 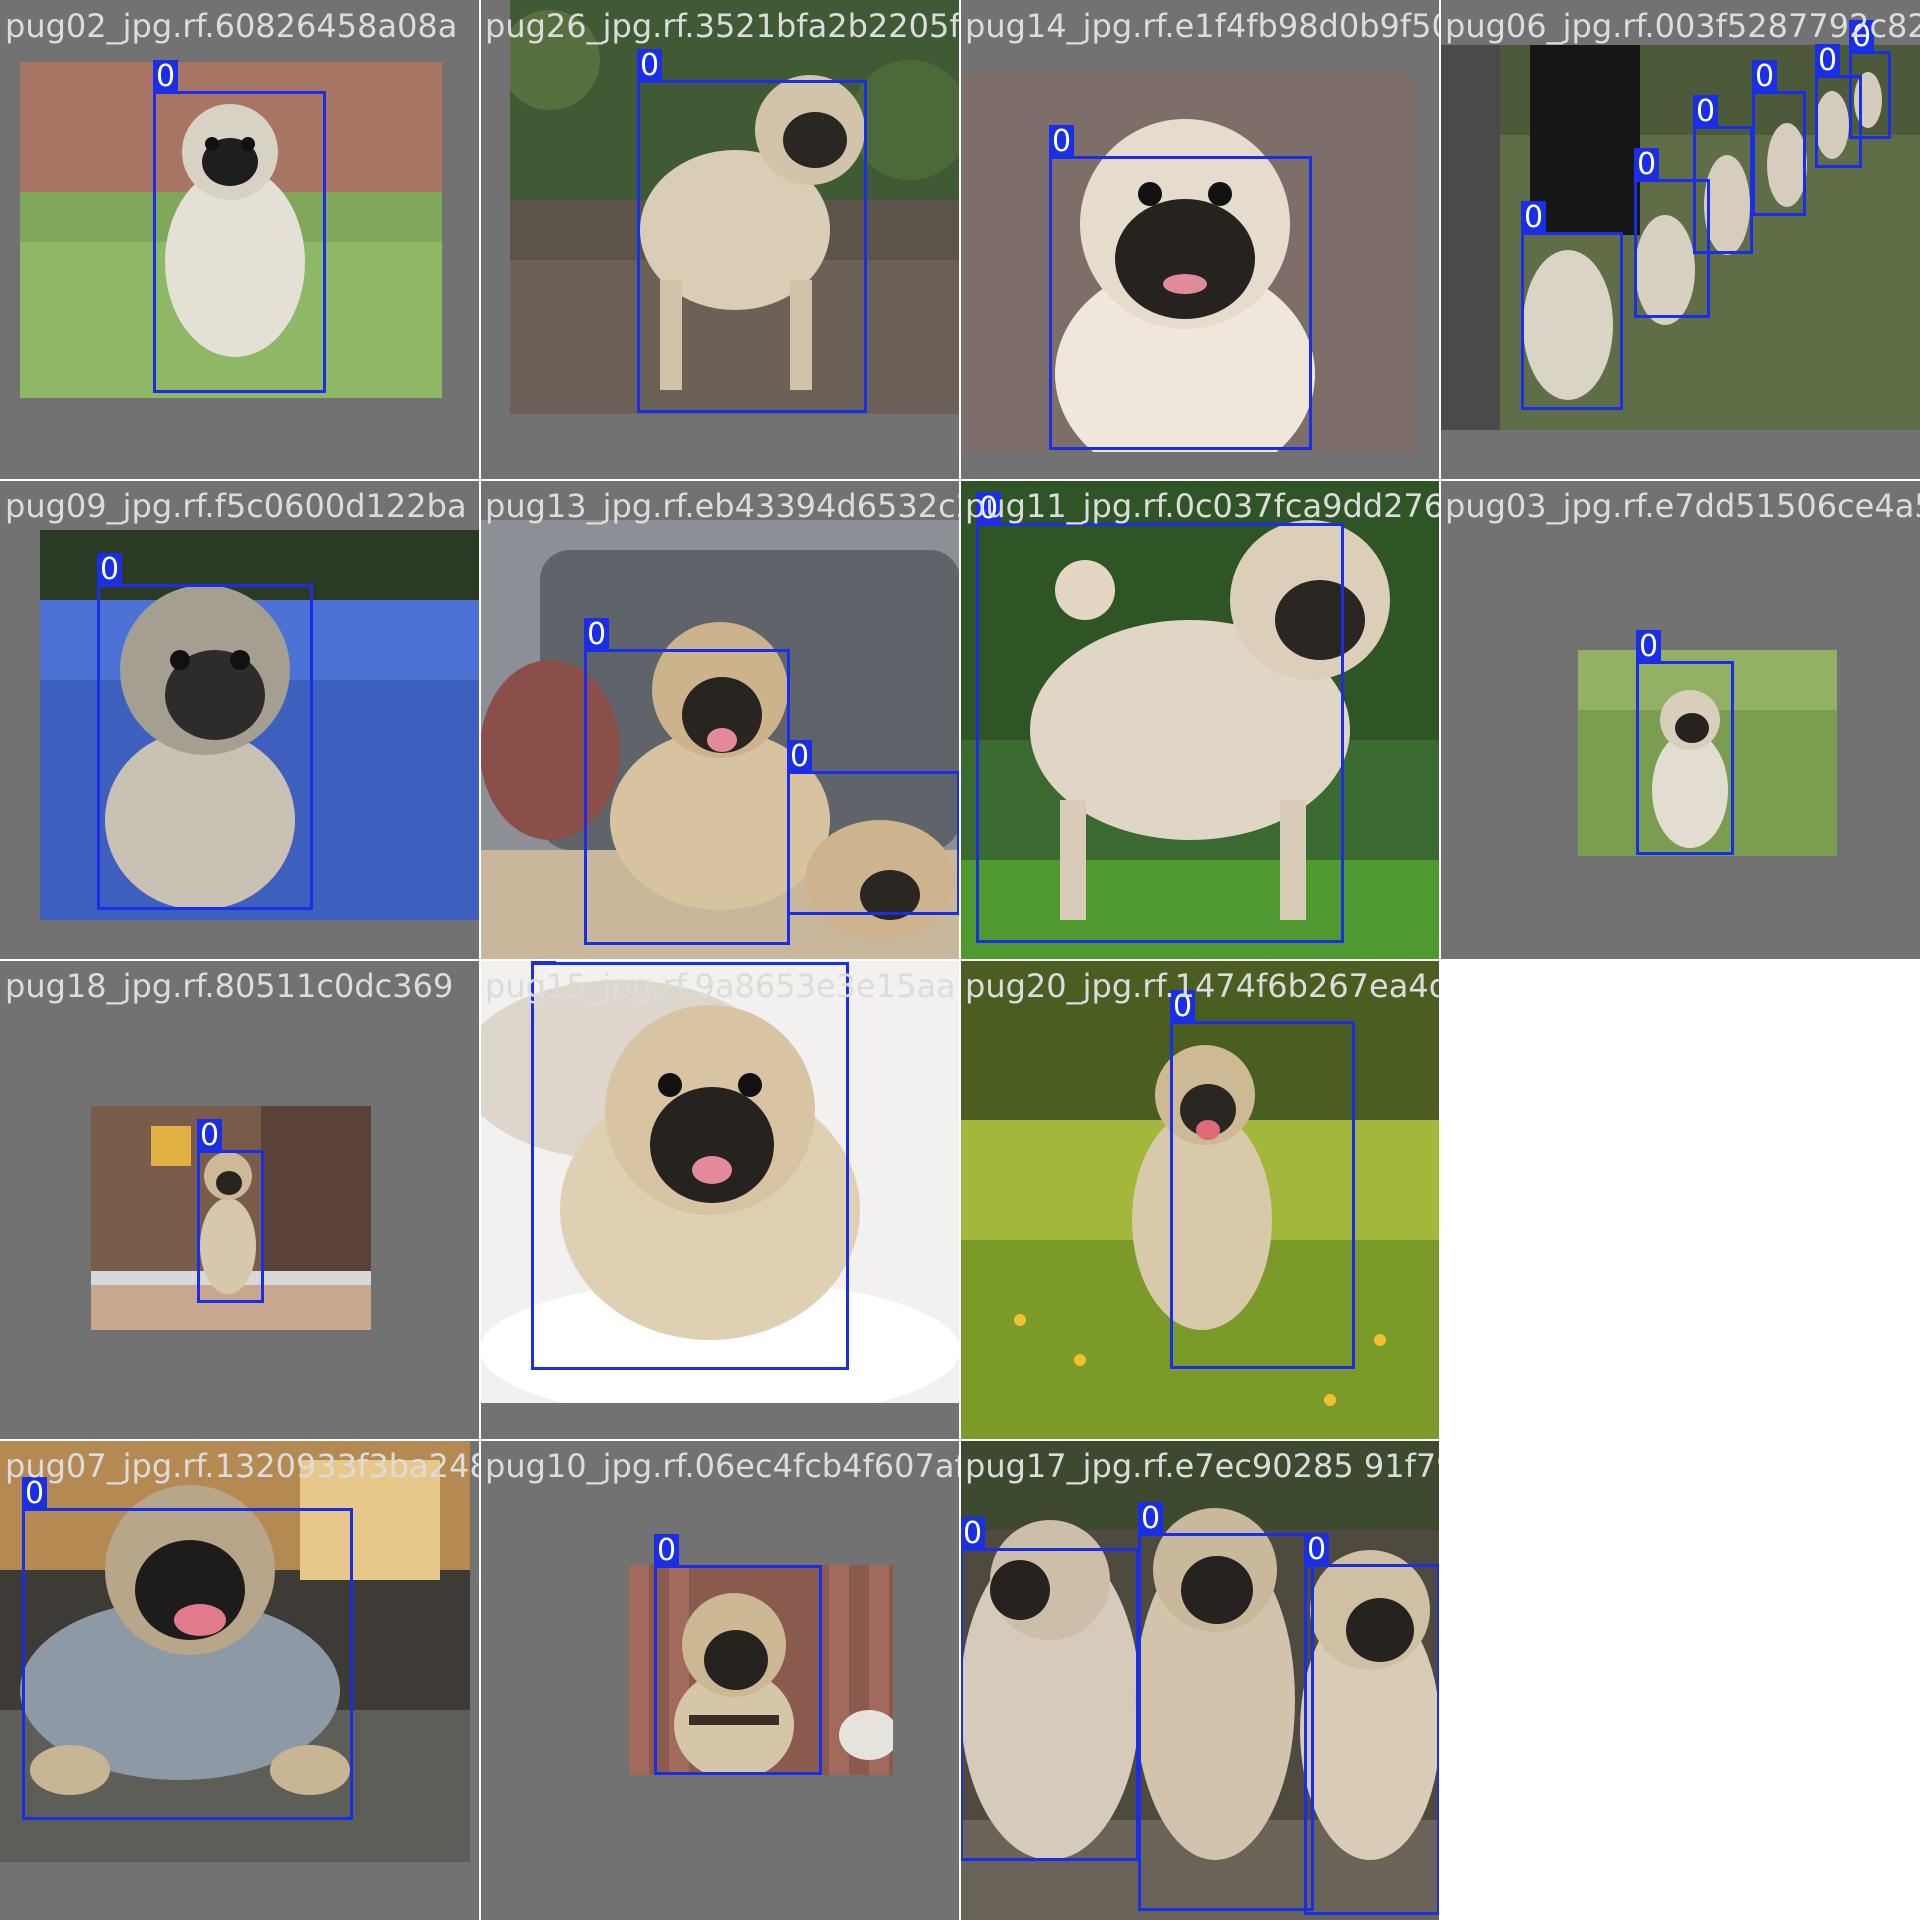 I want to click on image-tile: 0 pug18_jpg.rf.80511c0dc369, so click(x=240, y=1200).